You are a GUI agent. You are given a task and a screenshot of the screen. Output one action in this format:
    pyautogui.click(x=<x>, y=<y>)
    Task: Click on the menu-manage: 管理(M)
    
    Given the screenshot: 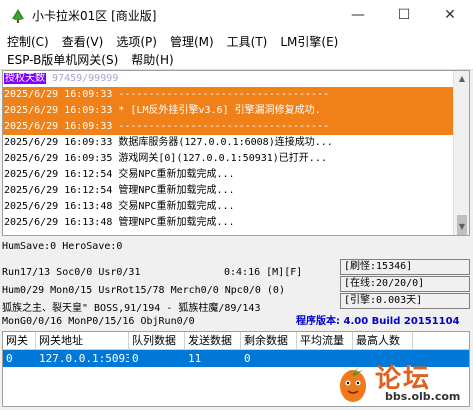 What is the action you would take?
    pyautogui.click(x=195, y=41)
    